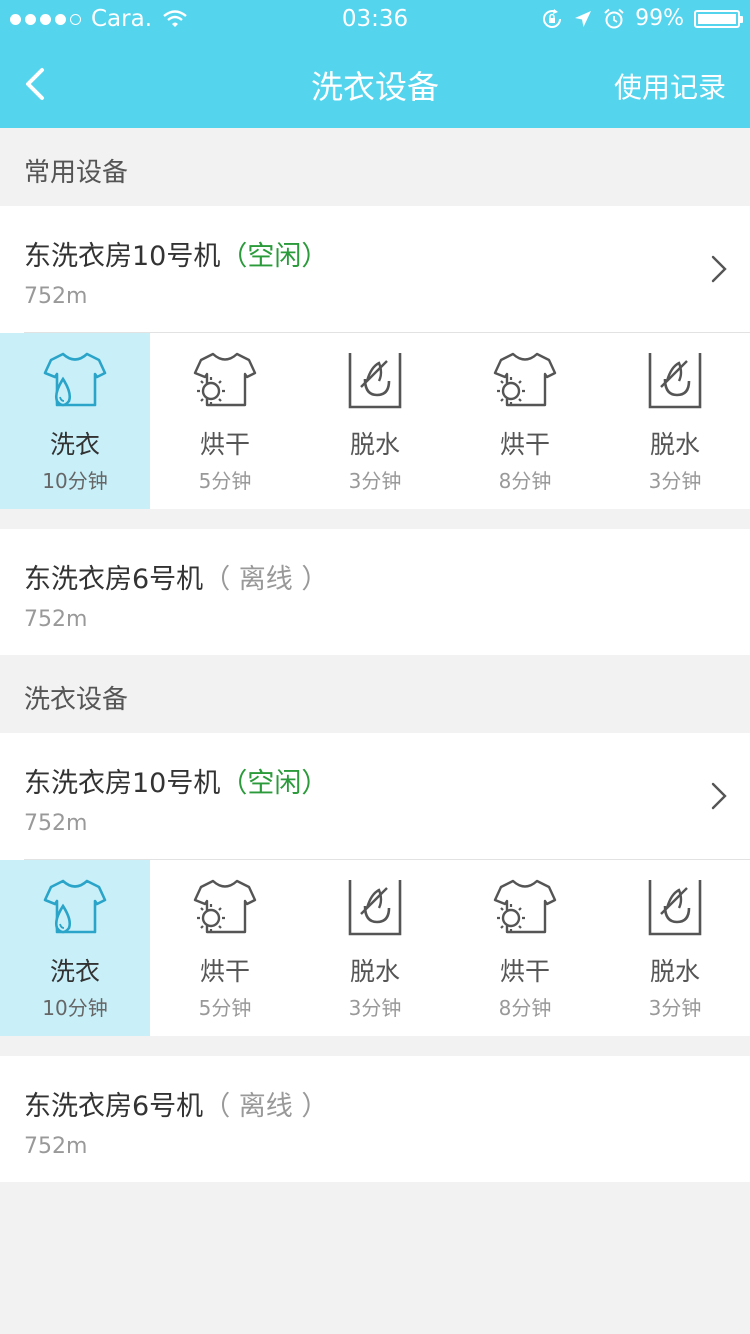  What do you see at coordinates (552, 18) in the screenshot?
I see `rotation-lock-icon` at bounding box center [552, 18].